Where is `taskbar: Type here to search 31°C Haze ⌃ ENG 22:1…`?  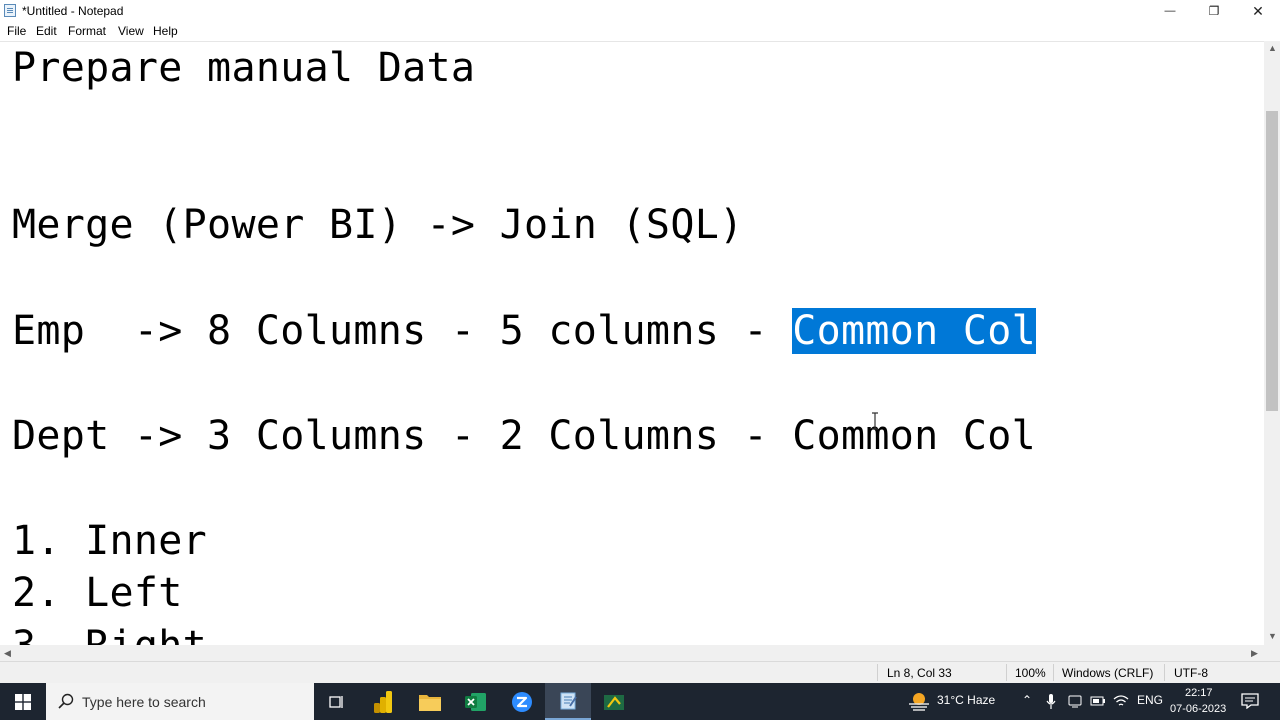
taskbar: Type here to search 31°C Haze ⌃ ENG 22:1… is located at coordinates (640, 701).